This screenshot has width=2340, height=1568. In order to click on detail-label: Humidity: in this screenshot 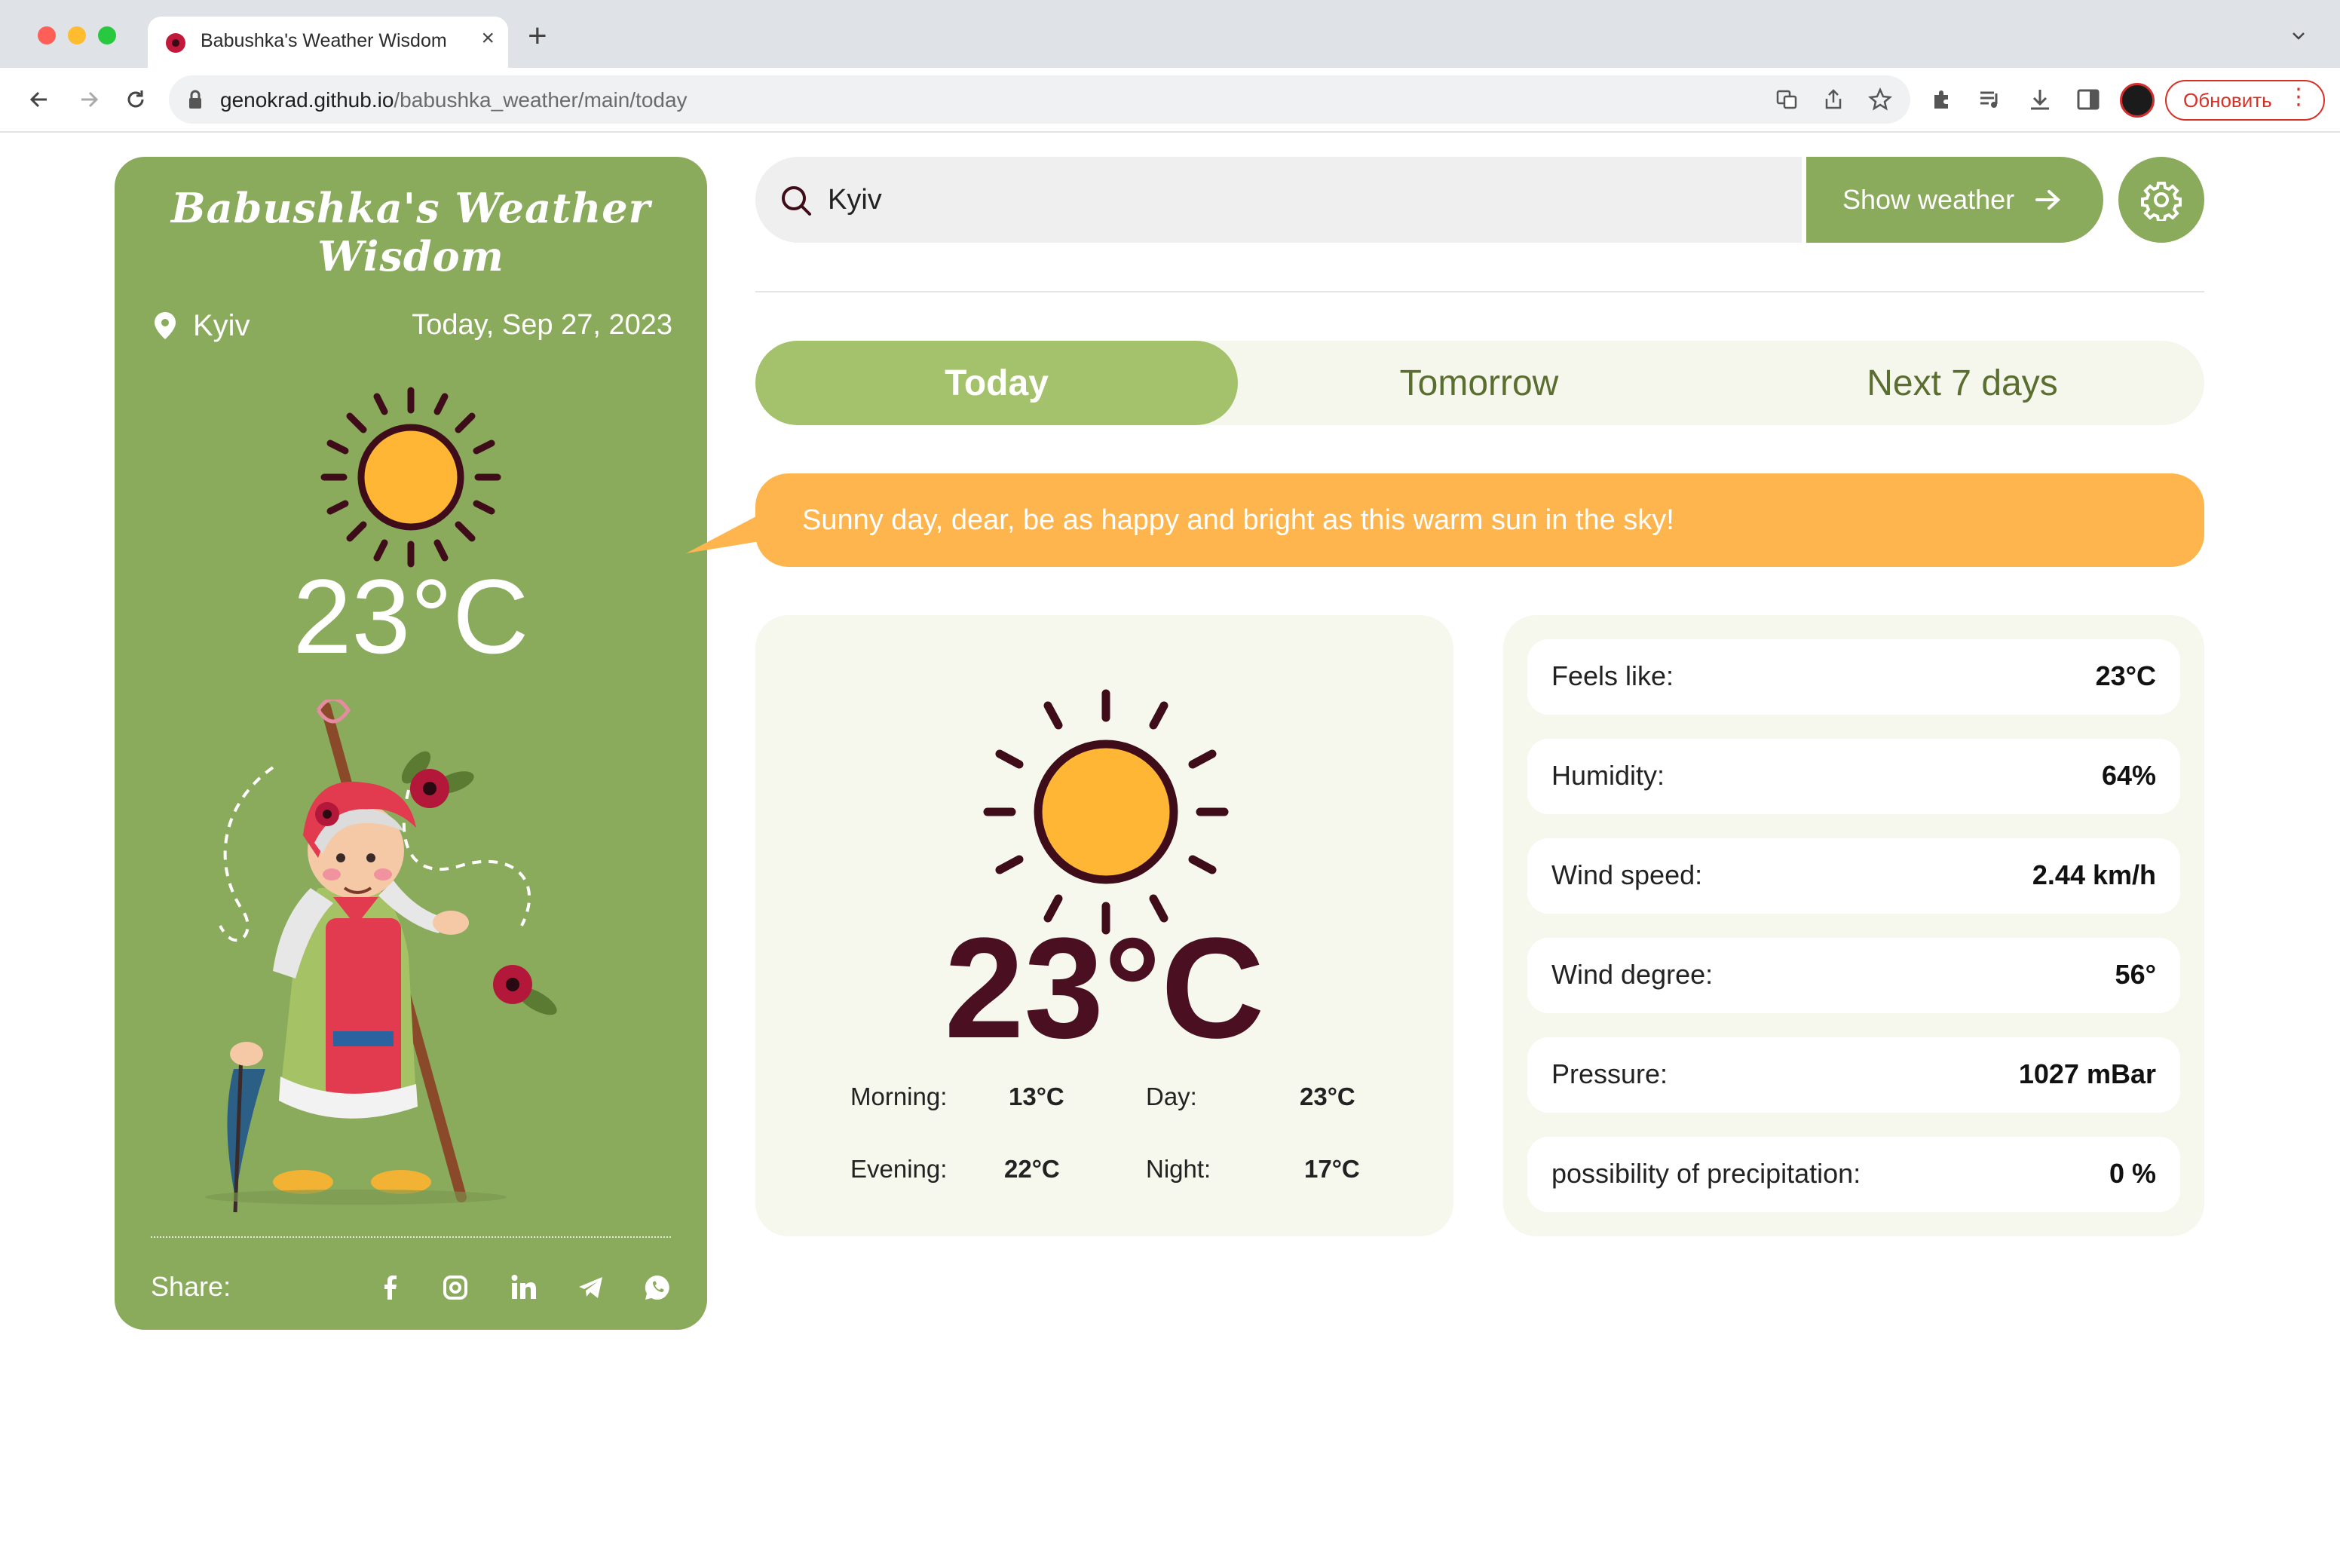, I will do `click(1608, 775)`.